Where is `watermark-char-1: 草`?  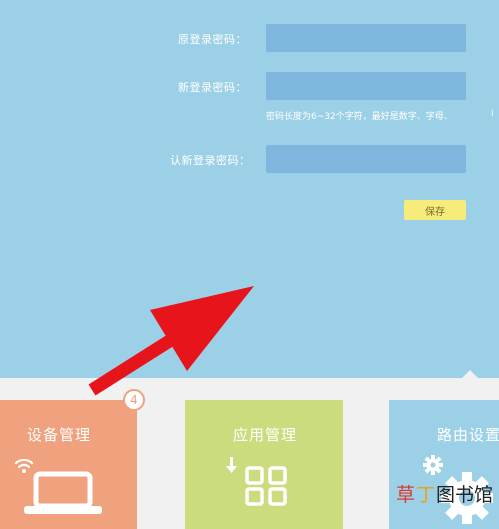
watermark-char-1: 草 is located at coordinates (406, 495).